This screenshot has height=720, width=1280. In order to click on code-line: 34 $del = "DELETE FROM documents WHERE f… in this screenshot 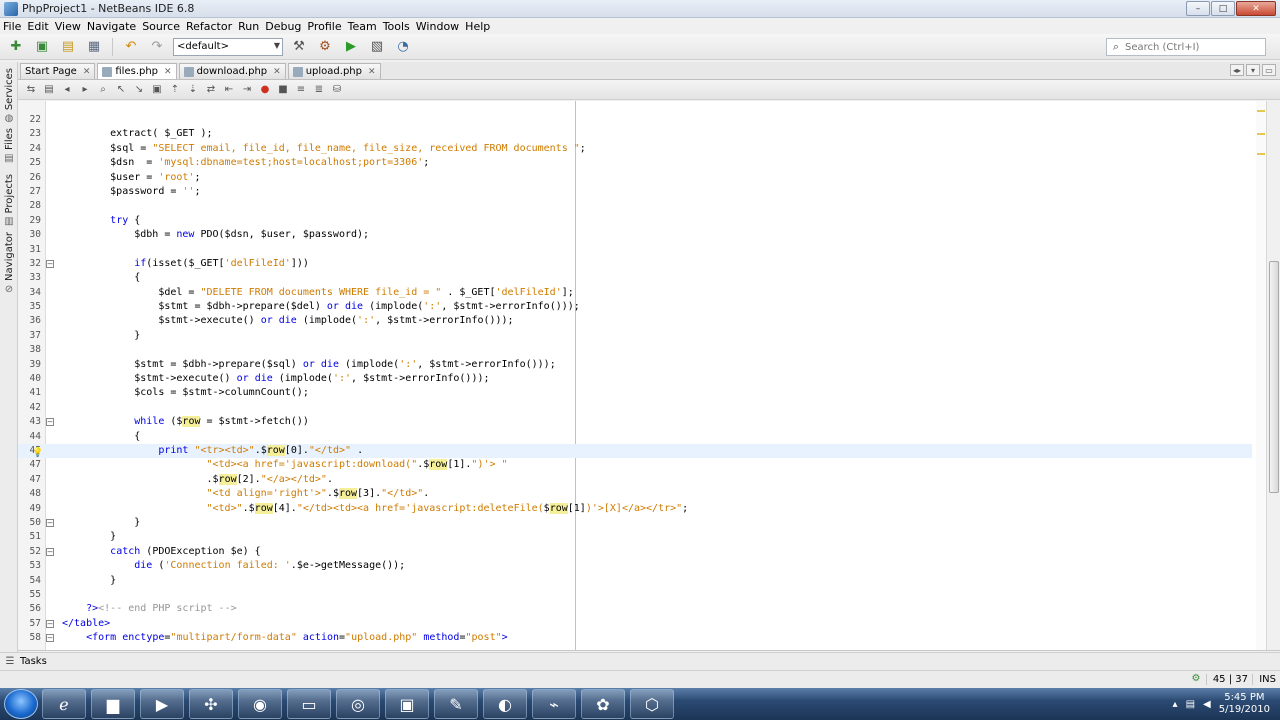, I will do `click(635, 293)`.